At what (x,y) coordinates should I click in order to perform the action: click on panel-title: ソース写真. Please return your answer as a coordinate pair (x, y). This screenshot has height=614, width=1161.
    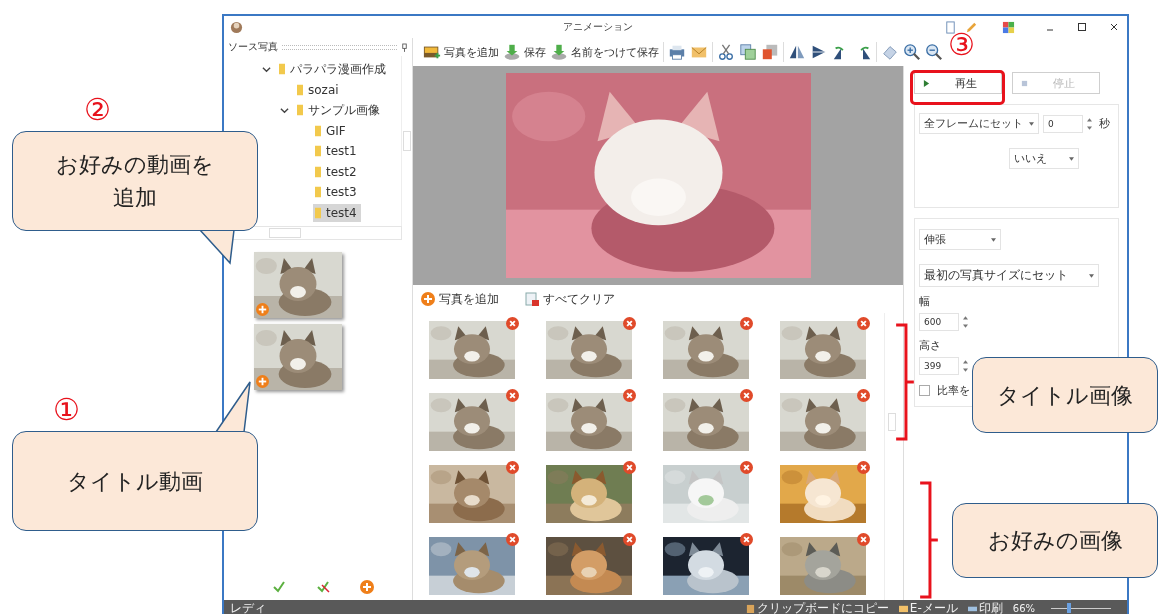
    Looking at the image, I should click on (253, 47).